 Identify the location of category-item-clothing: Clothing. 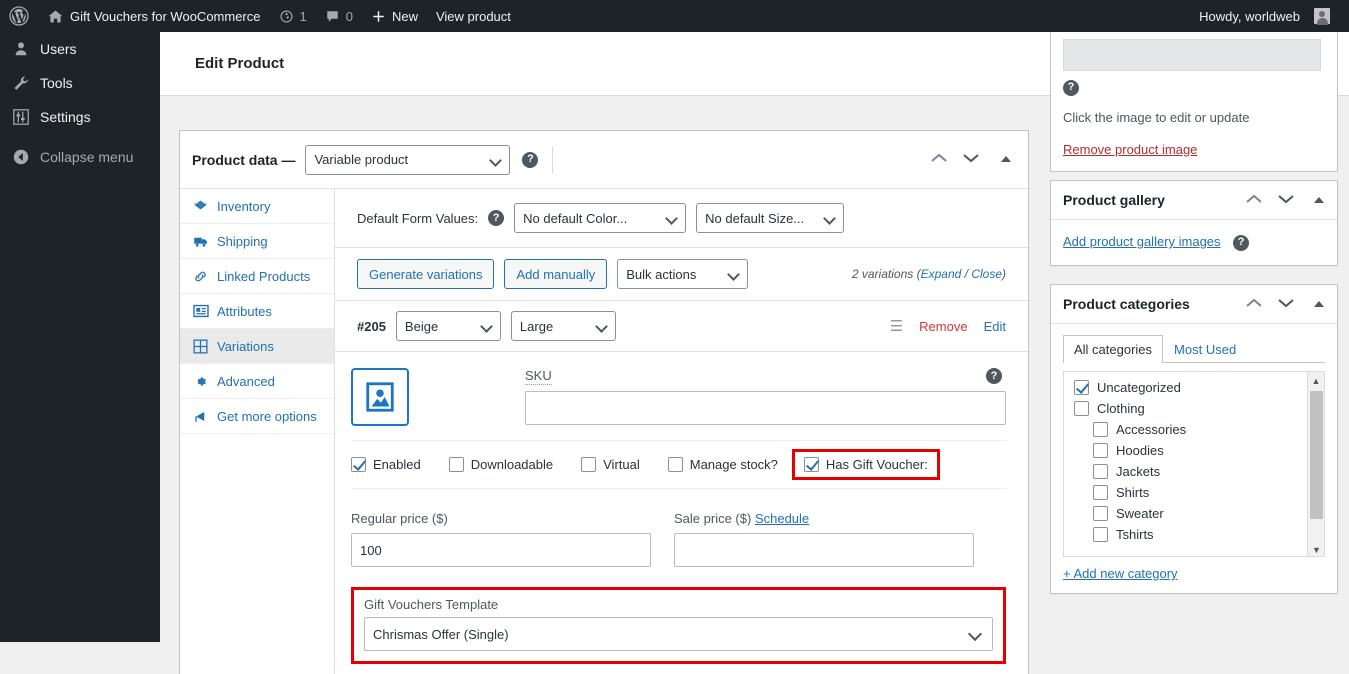
(1199, 408).